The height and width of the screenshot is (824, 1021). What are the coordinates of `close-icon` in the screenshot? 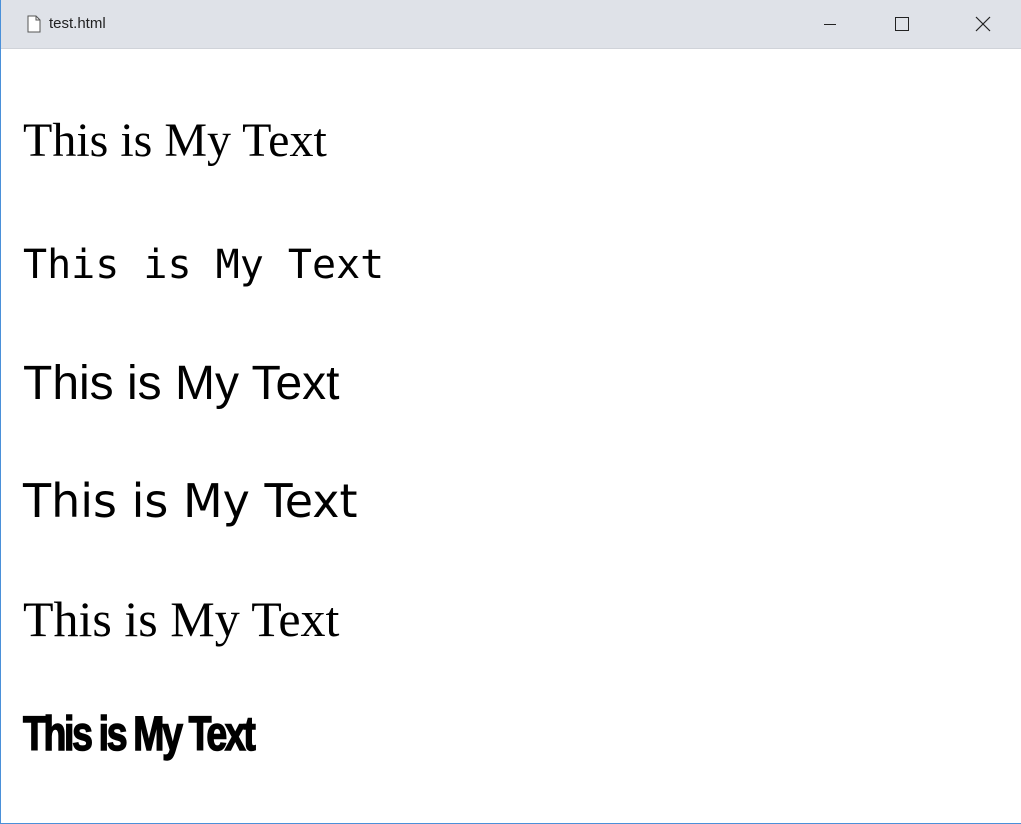 It's located at (983, 24).